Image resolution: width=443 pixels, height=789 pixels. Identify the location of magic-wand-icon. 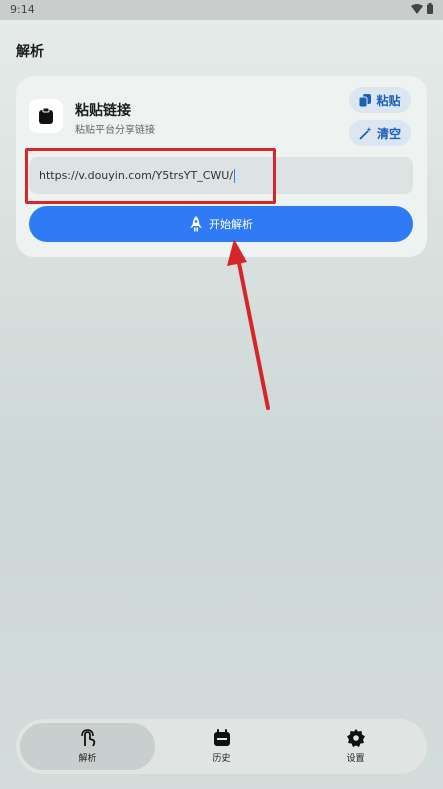
(365, 133).